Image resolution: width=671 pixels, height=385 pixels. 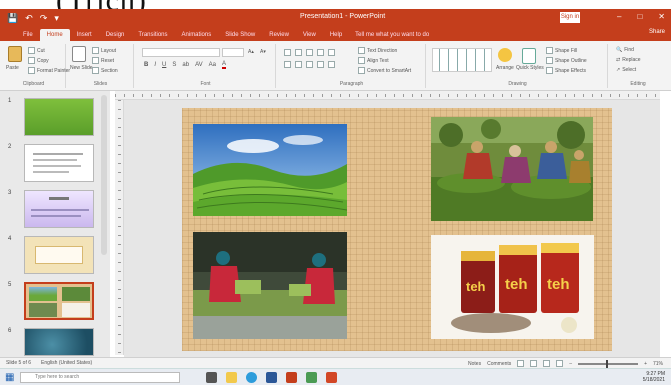 What do you see at coordinates (103, 60) in the screenshot?
I see `reset-button: Reset` at bounding box center [103, 60].